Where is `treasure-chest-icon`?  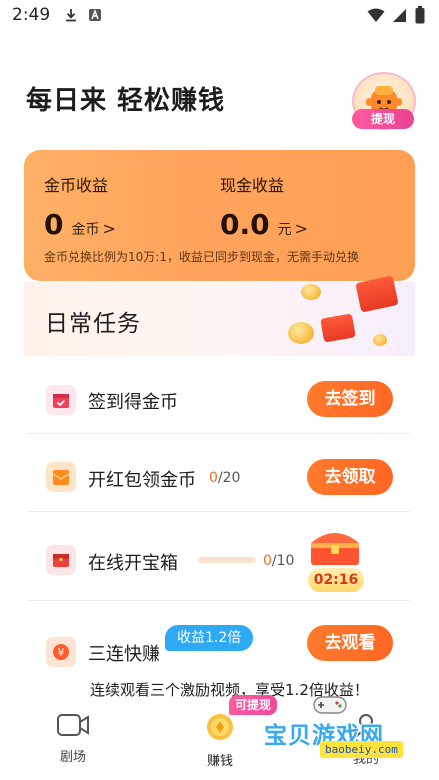 treasure-chest-icon is located at coordinates (335, 547).